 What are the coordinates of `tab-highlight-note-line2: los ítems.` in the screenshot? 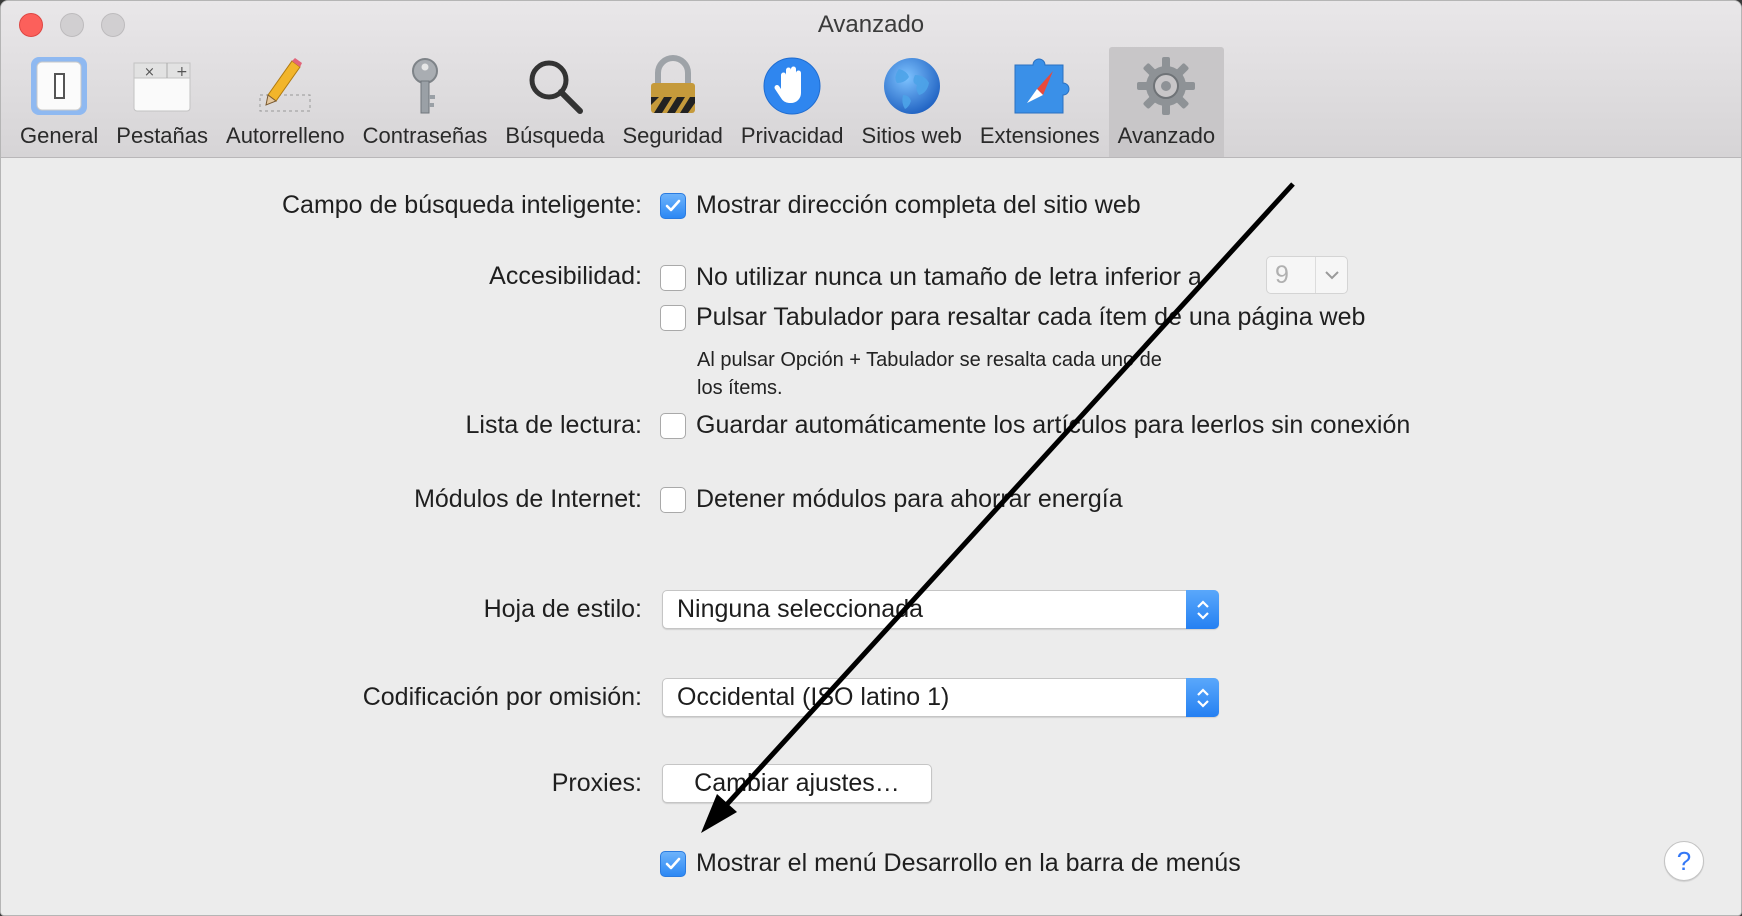 It's located at (740, 388).